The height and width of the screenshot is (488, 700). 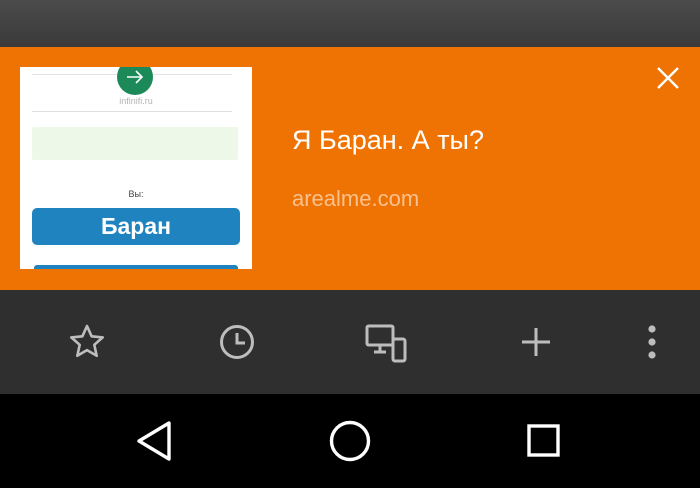 I want to click on recents-button, so click(x=544, y=441).